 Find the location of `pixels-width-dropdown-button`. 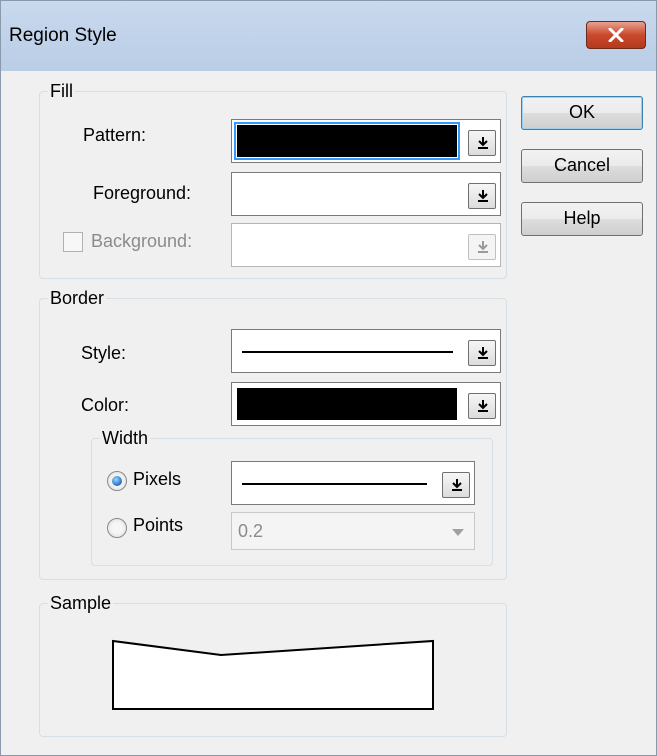

pixels-width-dropdown-button is located at coordinates (456, 485).